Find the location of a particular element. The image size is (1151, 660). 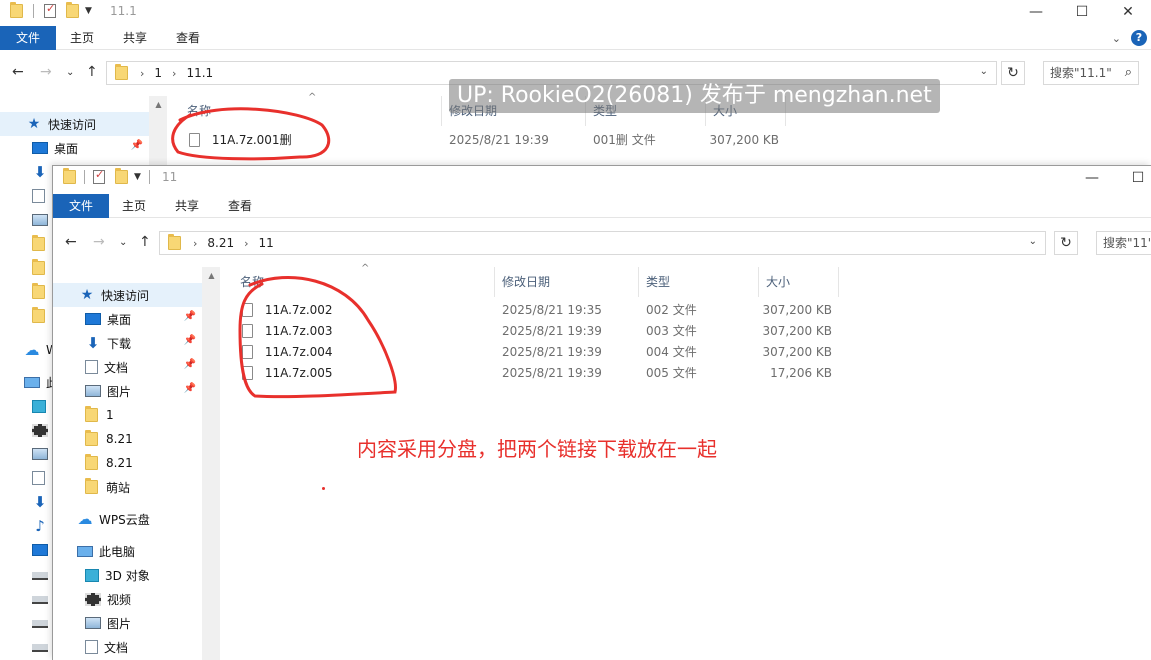

window-controls: — ☐ is located at coordinates (1110, 179).